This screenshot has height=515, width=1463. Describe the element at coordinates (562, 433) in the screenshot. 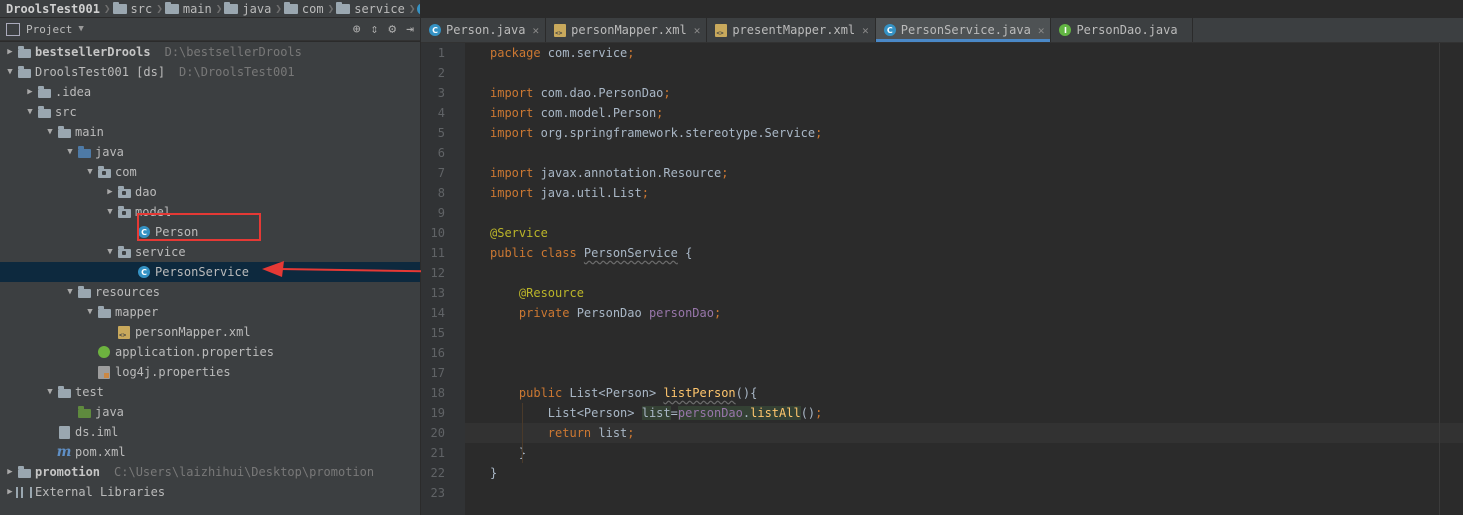

I see `code-line: return list;` at that location.